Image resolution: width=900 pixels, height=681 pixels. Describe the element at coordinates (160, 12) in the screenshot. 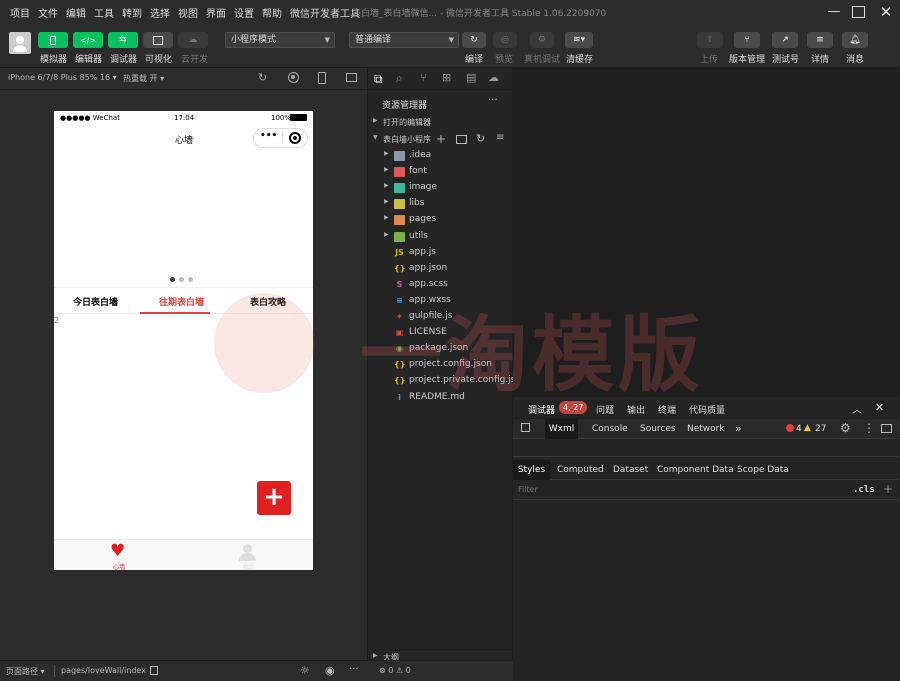

I see `menu-item-select: 选择` at that location.